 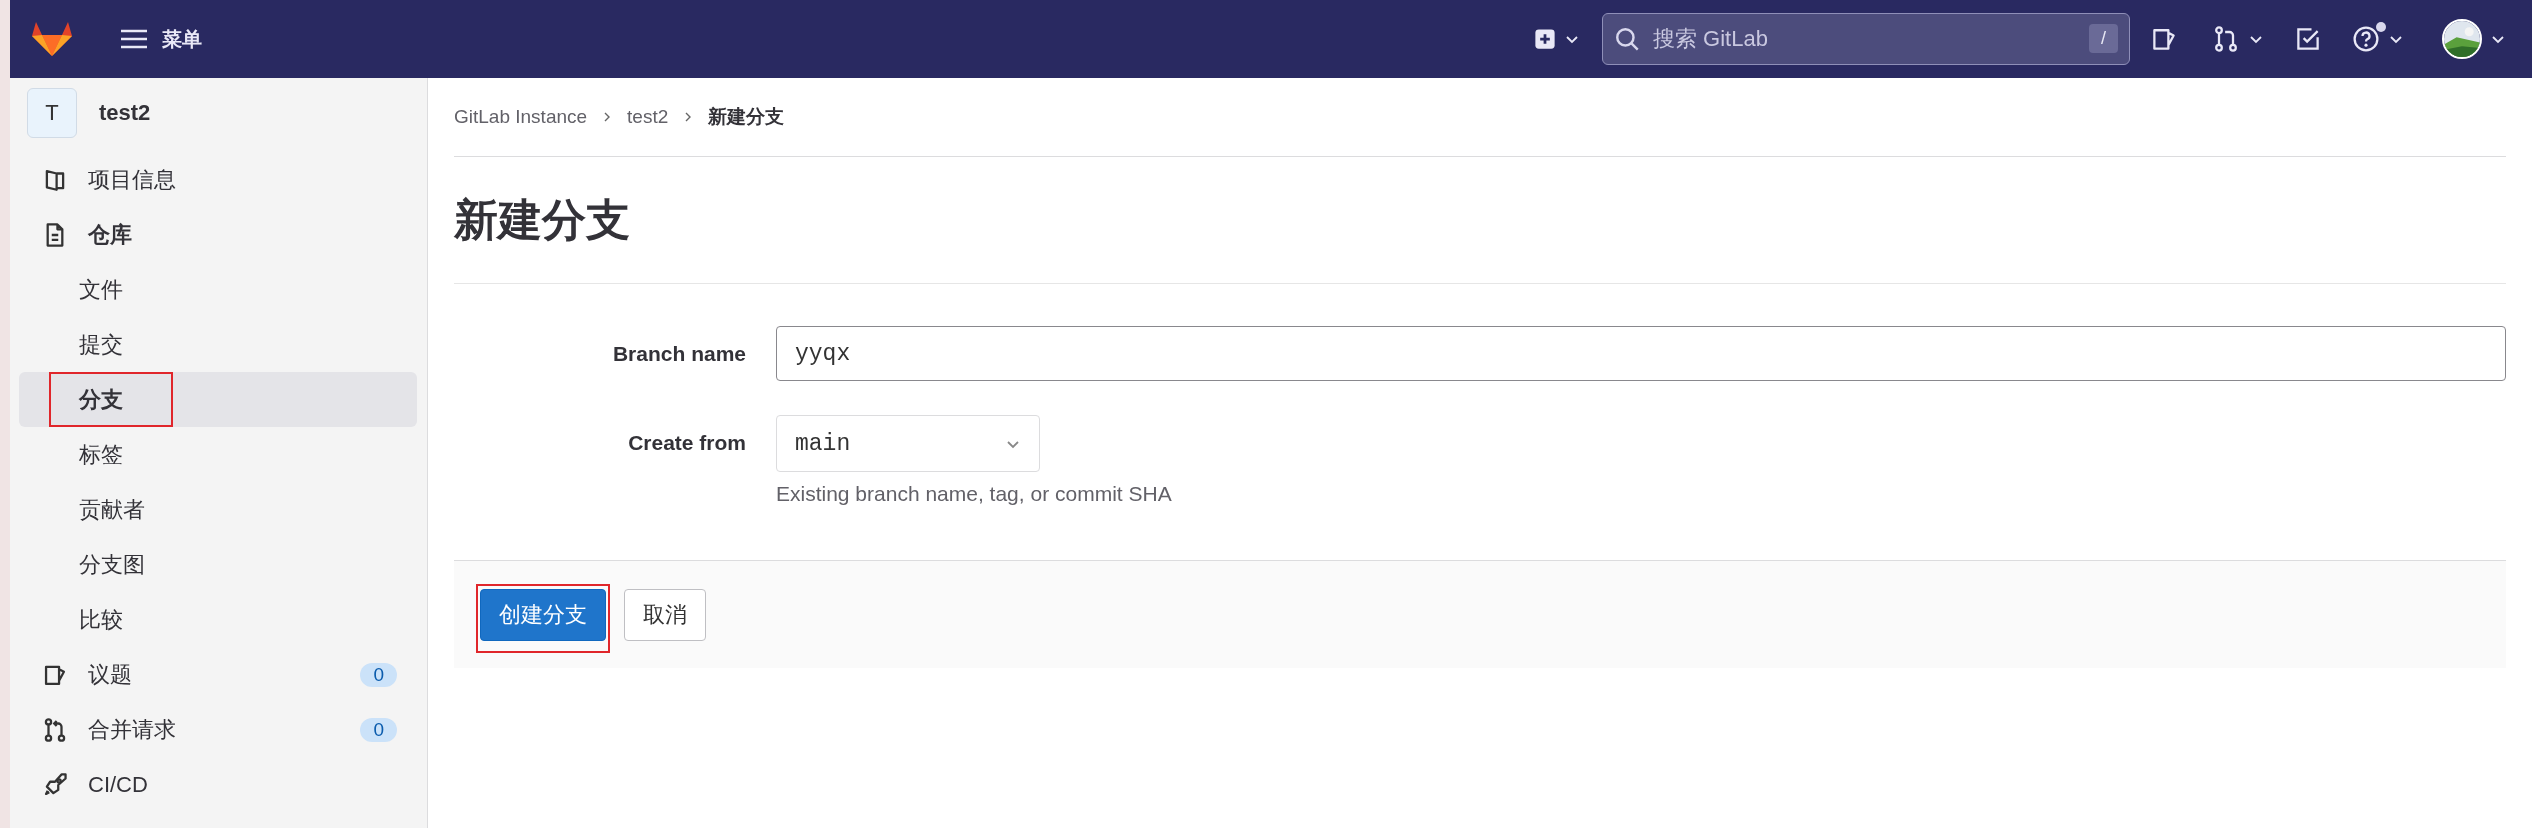 What do you see at coordinates (52, 113) in the screenshot?
I see `project-avatar: T` at bounding box center [52, 113].